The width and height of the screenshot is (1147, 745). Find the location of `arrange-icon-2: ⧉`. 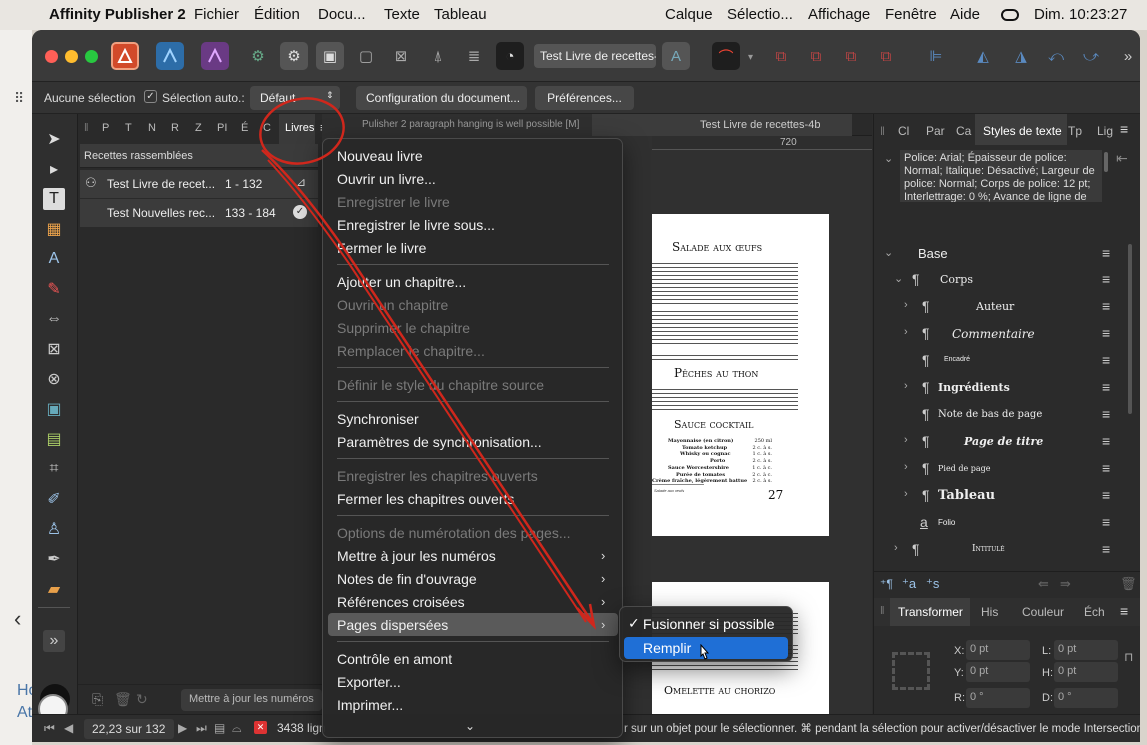

arrange-icon-2: ⧉ is located at coordinates (816, 56).